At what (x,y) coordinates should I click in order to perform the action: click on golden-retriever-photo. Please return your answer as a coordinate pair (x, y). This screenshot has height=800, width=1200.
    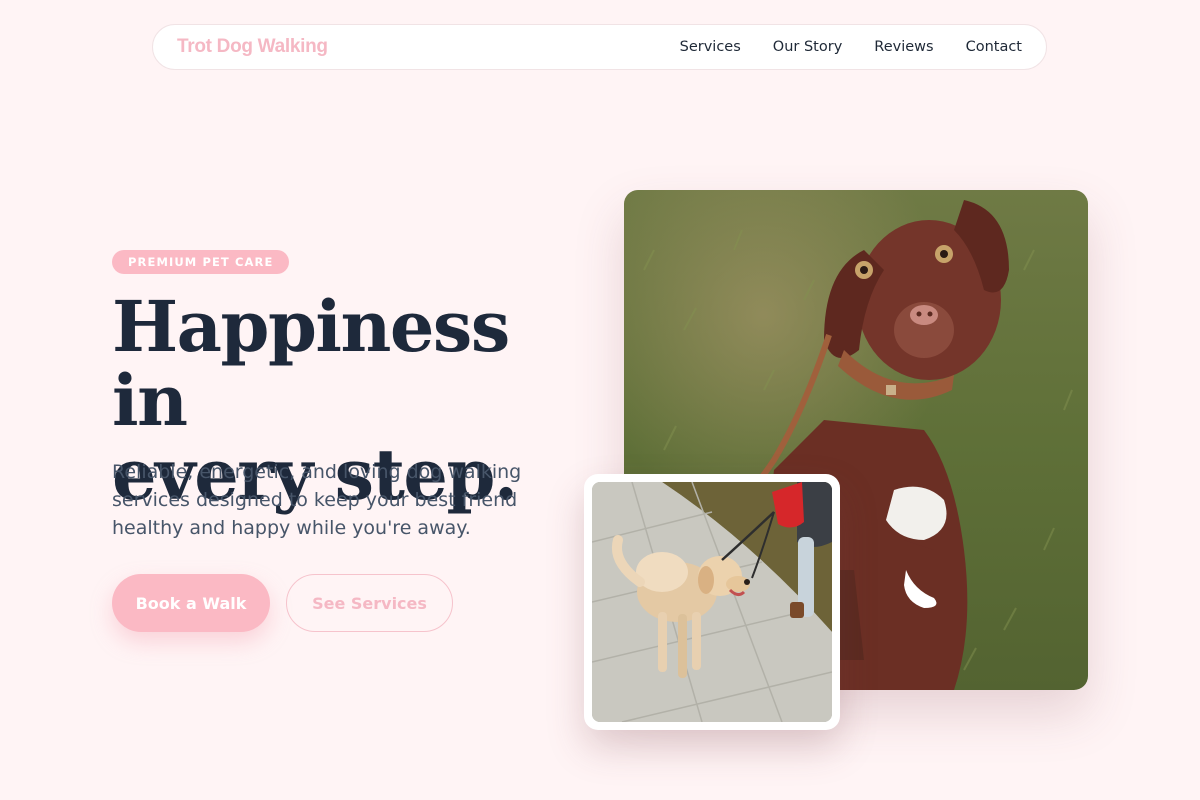
    Looking at the image, I should click on (712, 602).